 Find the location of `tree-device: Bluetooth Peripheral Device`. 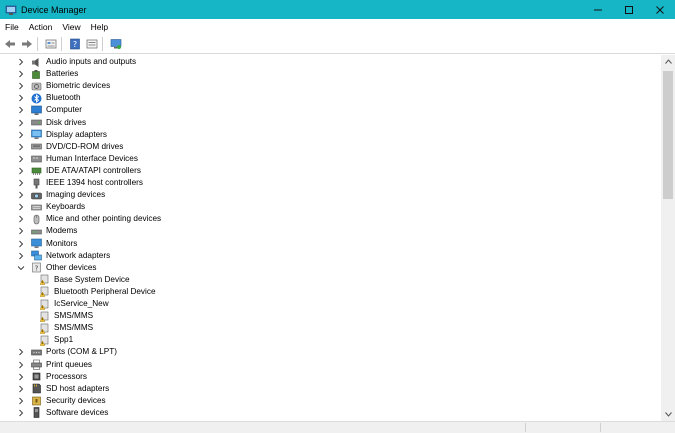

tree-device: Bluetooth Peripheral Device is located at coordinates (97, 292).